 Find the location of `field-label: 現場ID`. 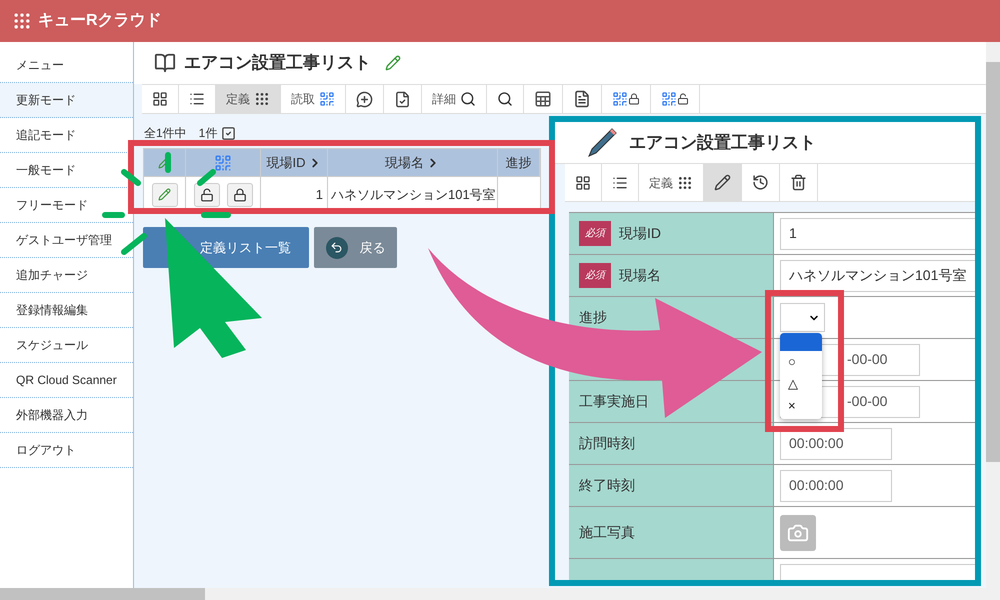

field-label: 現場ID is located at coordinates (640, 233).